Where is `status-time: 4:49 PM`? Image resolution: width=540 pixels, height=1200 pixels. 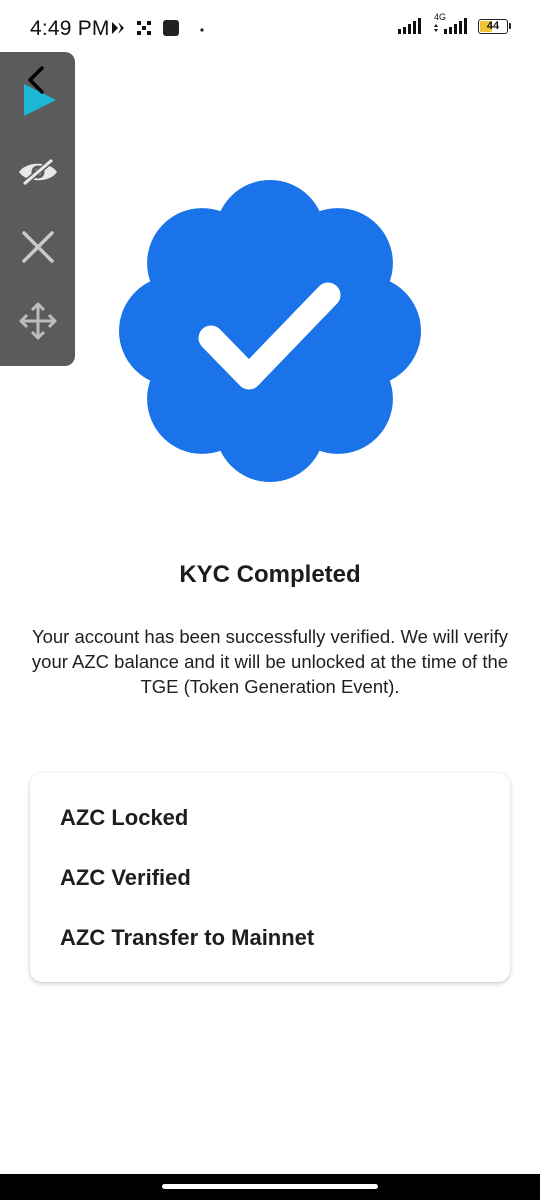 status-time: 4:49 PM is located at coordinates (70, 28).